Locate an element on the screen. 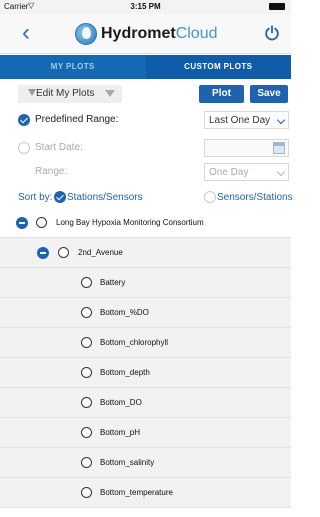 This screenshot has height=517, width=320. app-brand: HydrometCloud is located at coordinates (159, 34).